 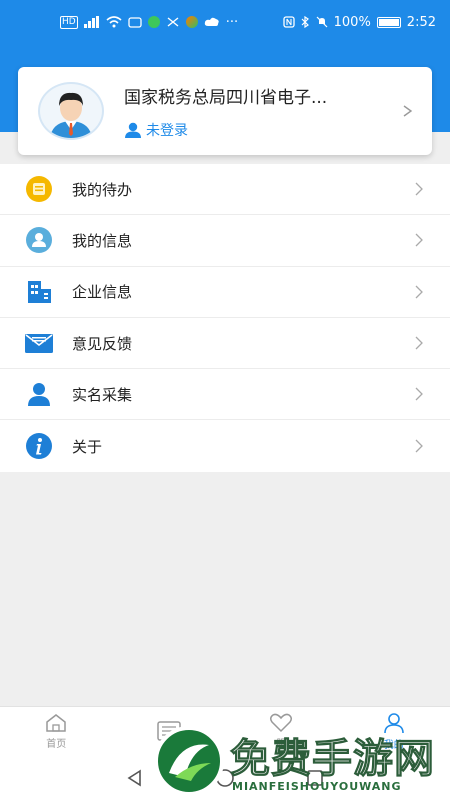 What do you see at coordinates (133, 130) in the screenshot?
I see `user-icon` at bounding box center [133, 130].